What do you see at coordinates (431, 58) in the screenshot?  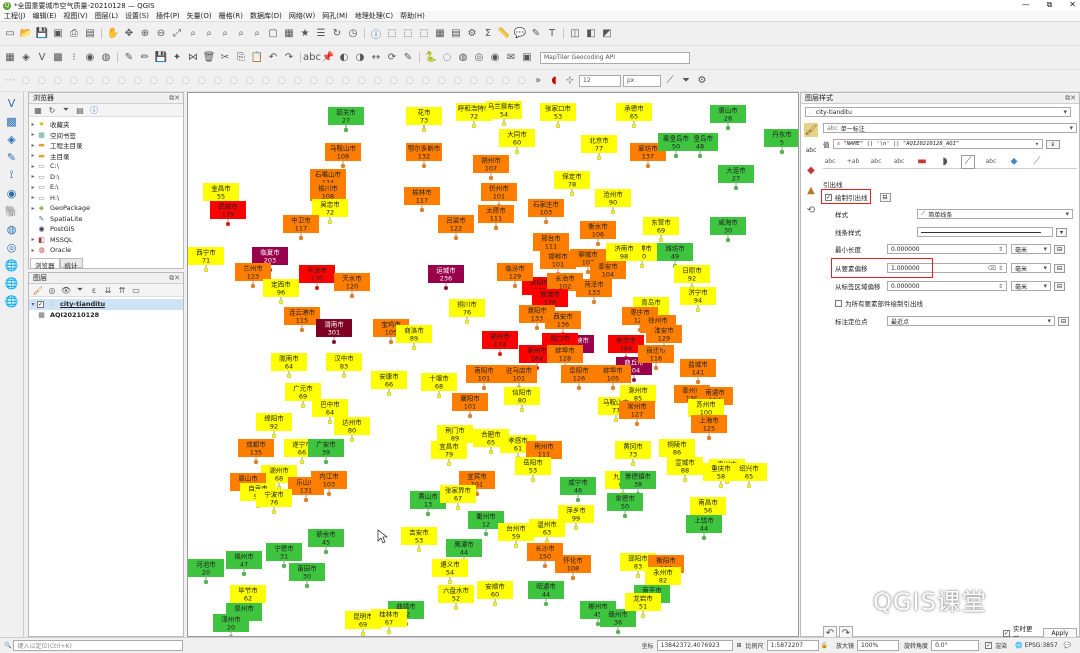 I see `python-console-icon: 🐍` at bounding box center [431, 58].